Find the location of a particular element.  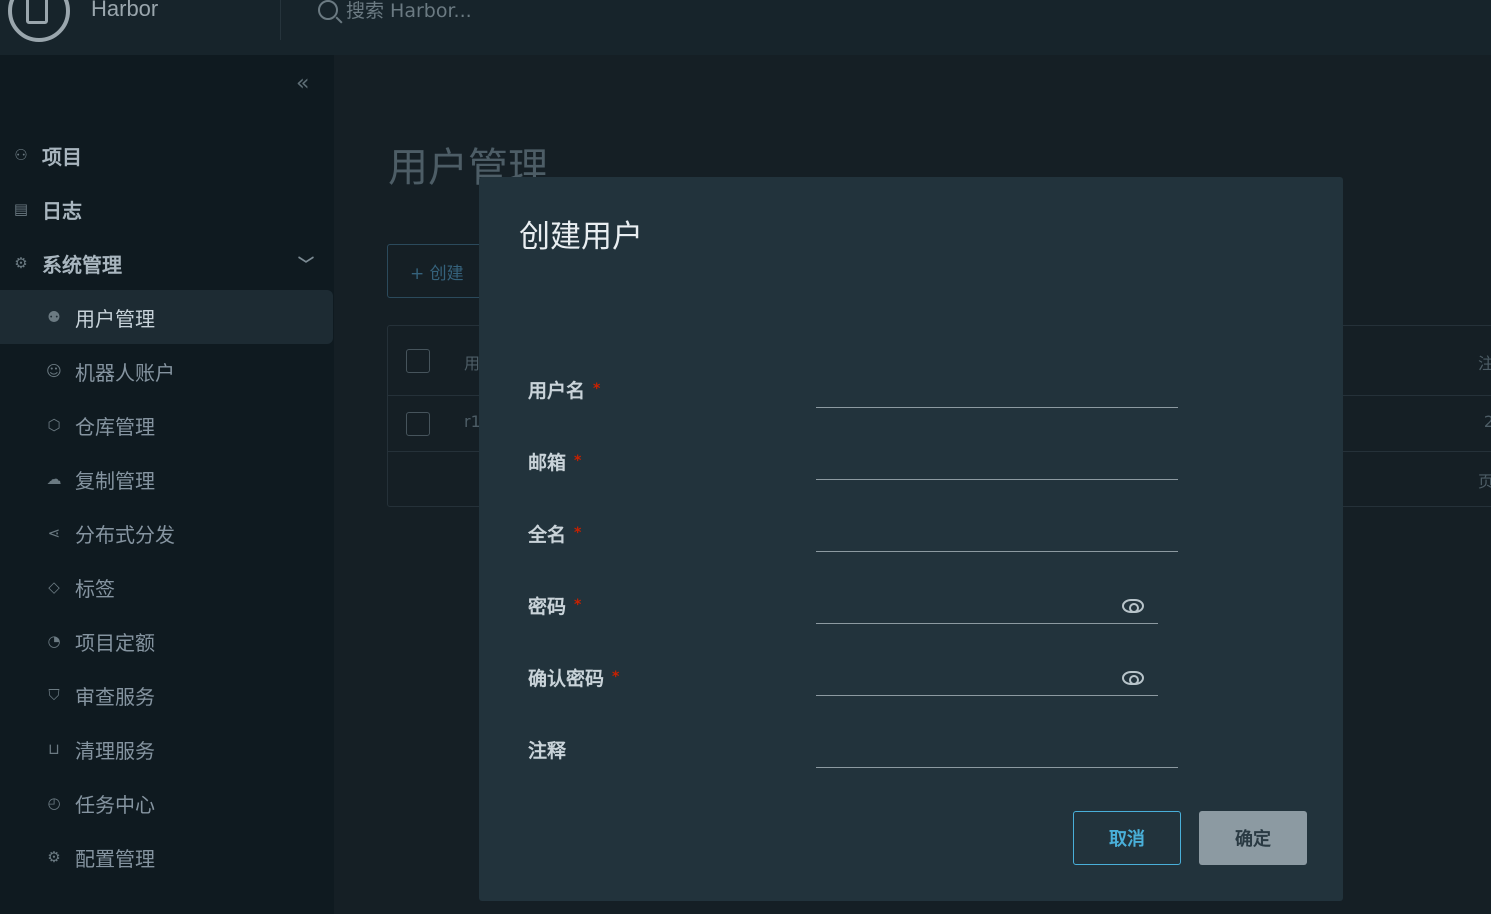

shield-icon: ⛉ is located at coordinates (54, 695).